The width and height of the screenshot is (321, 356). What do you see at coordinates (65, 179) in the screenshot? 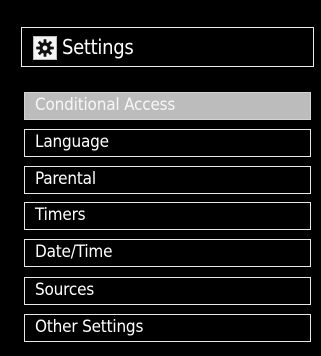
I see `menu-item-label: Parental` at bounding box center [65, 179].